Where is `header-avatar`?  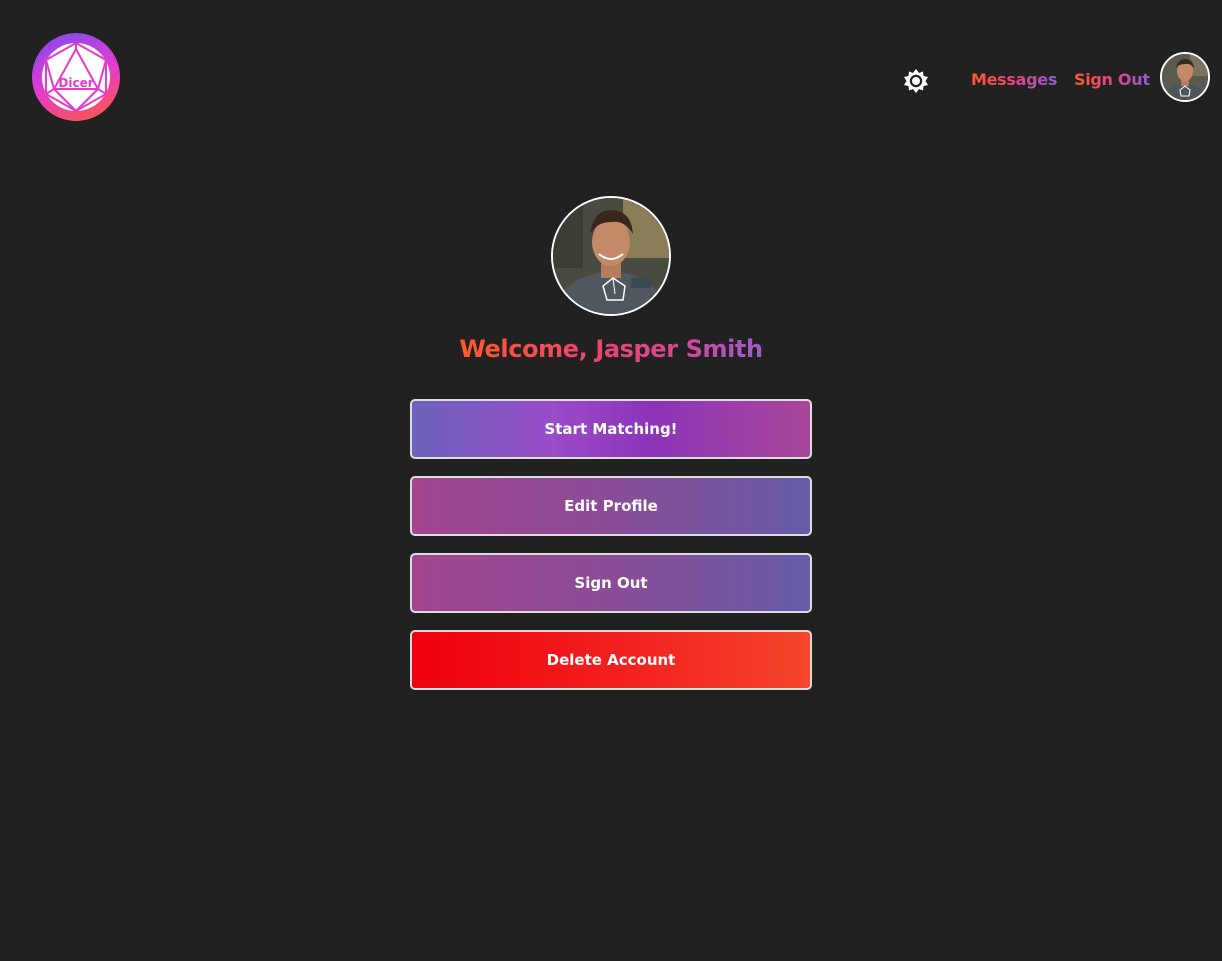
header-avatar is located at coordinates (1185, 77).